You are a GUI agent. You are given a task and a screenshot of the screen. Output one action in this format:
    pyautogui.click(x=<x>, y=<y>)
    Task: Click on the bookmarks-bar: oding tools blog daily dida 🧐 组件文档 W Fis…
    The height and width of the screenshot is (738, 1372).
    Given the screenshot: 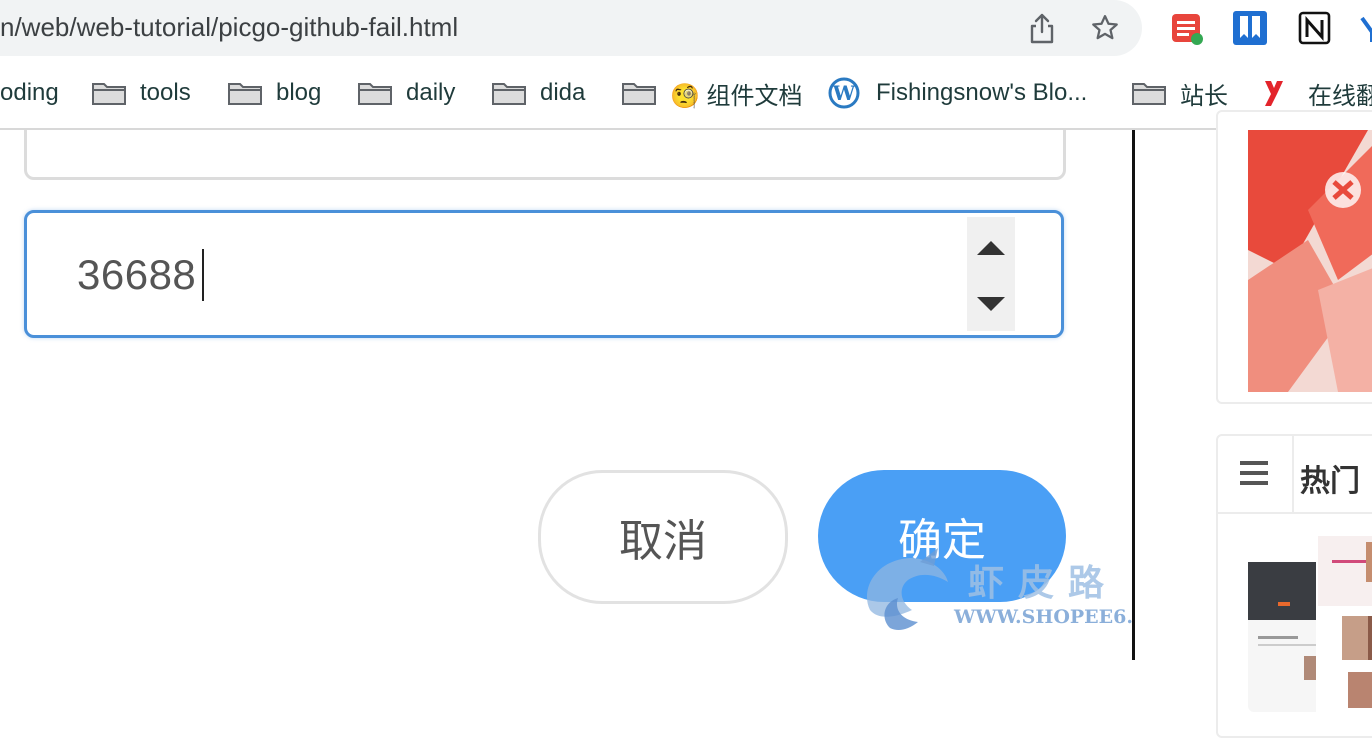 What is the action you would take?
    pyautogui.click(x=686, y=94)
    